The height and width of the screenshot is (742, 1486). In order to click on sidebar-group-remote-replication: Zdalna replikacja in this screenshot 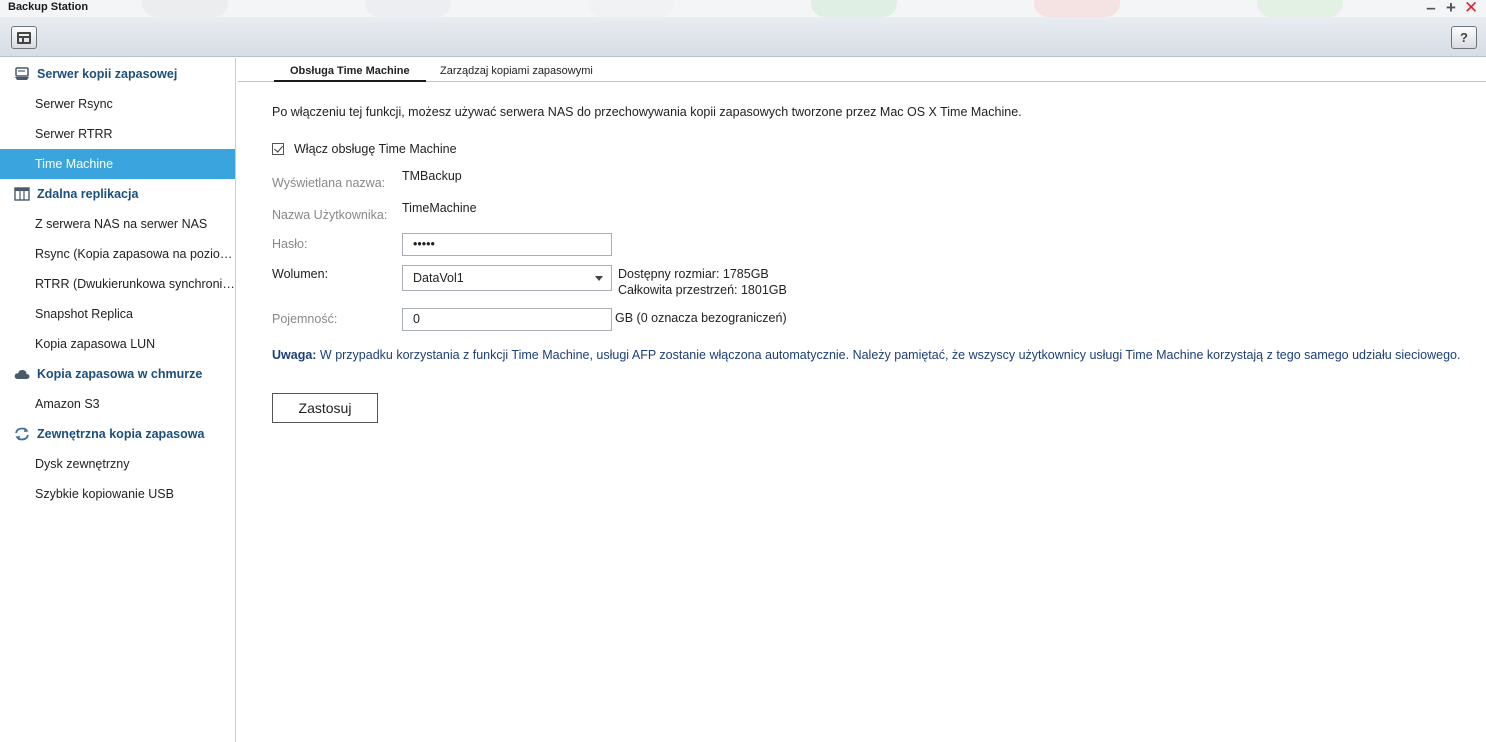, I will do `click(117, 194)`.